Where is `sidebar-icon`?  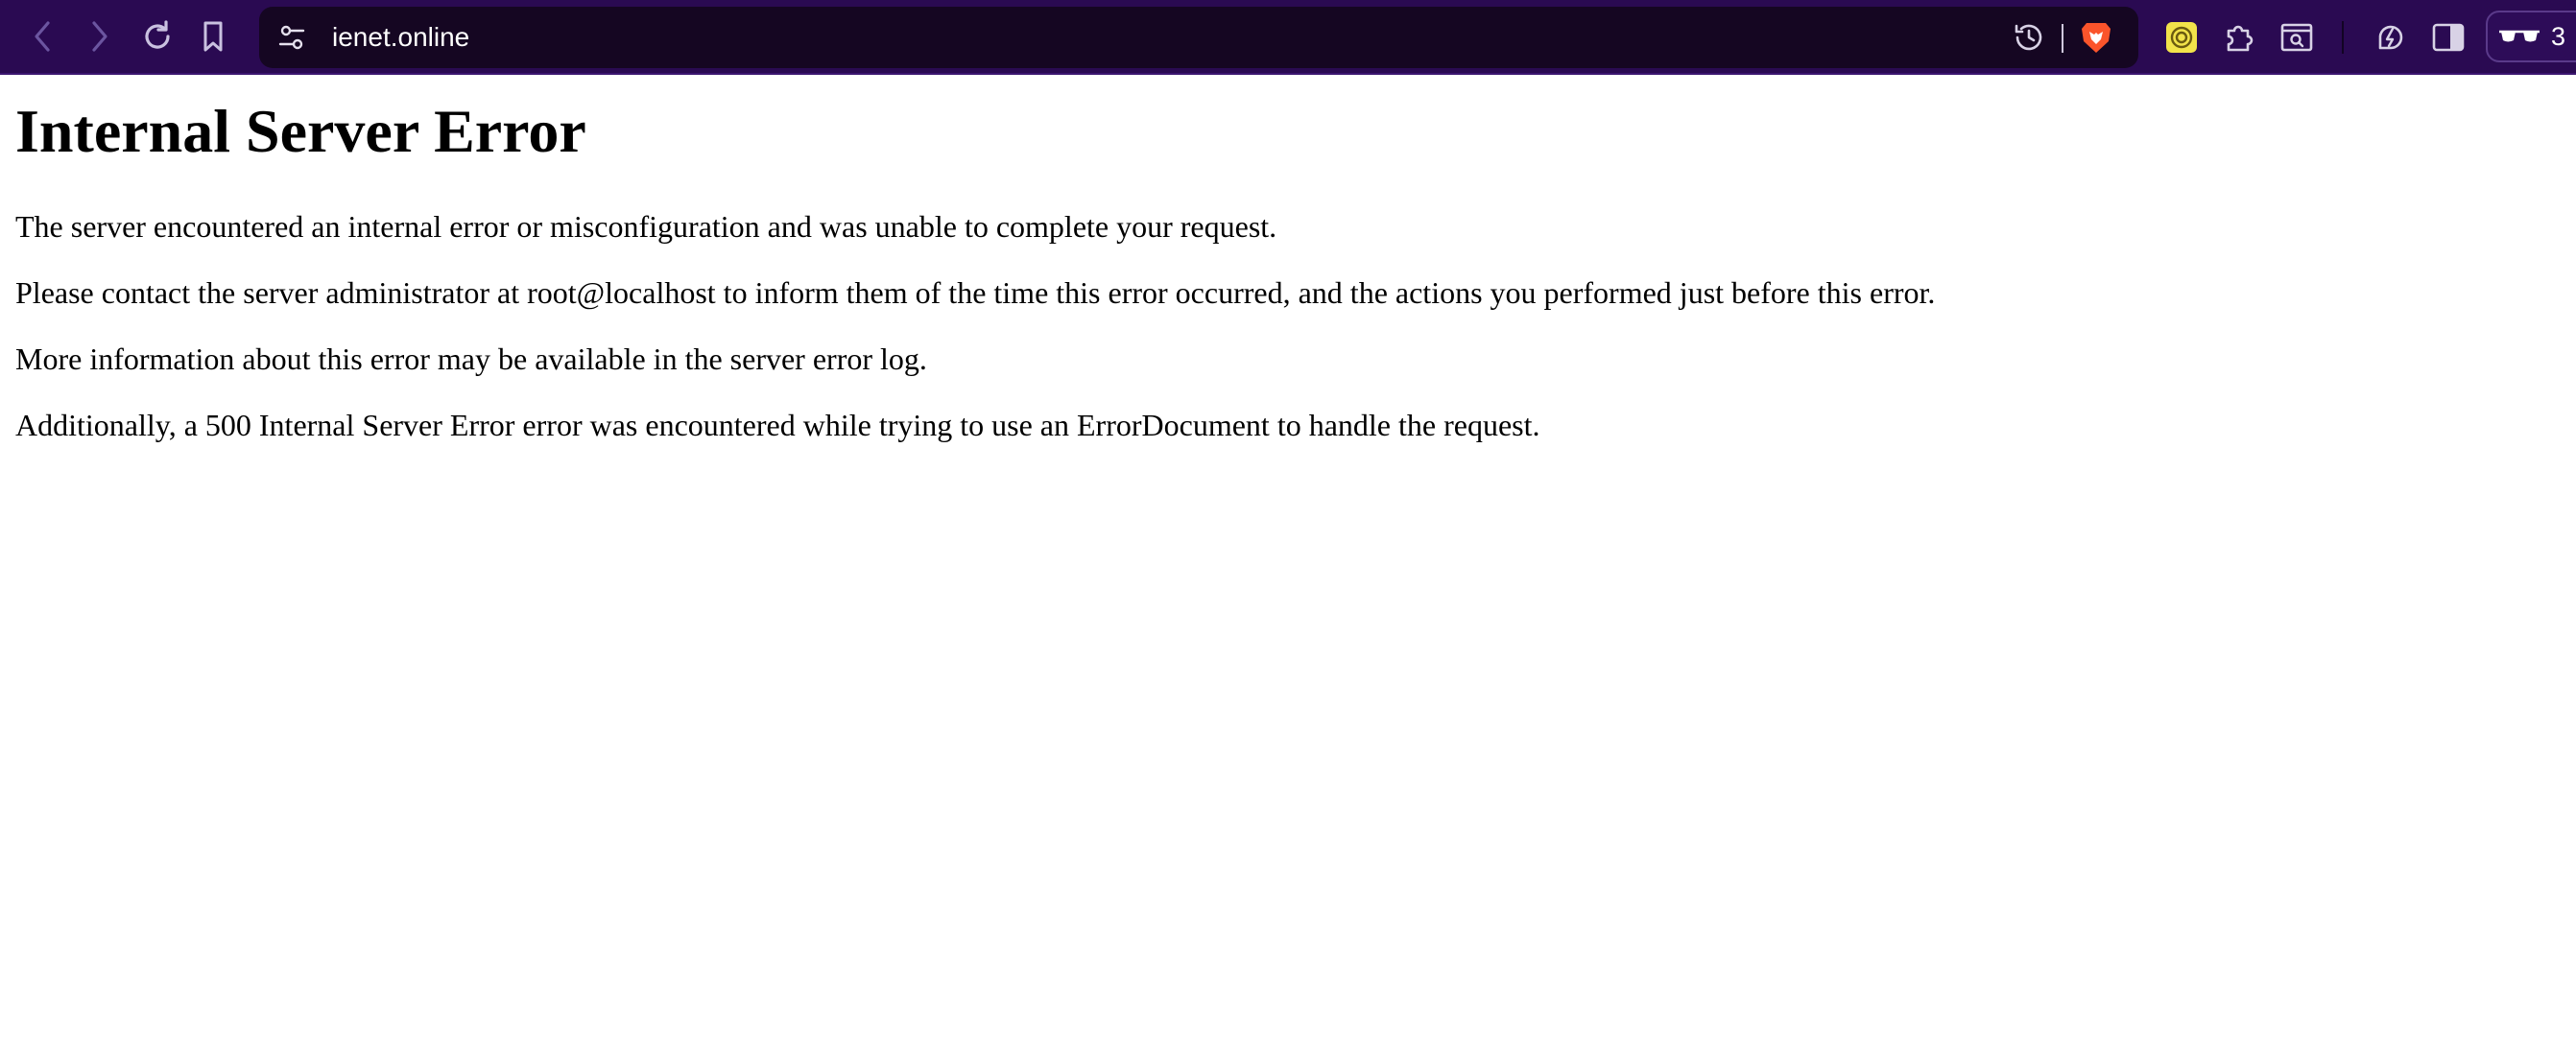 sidebar-icon is located at coordinates (2448, 37).